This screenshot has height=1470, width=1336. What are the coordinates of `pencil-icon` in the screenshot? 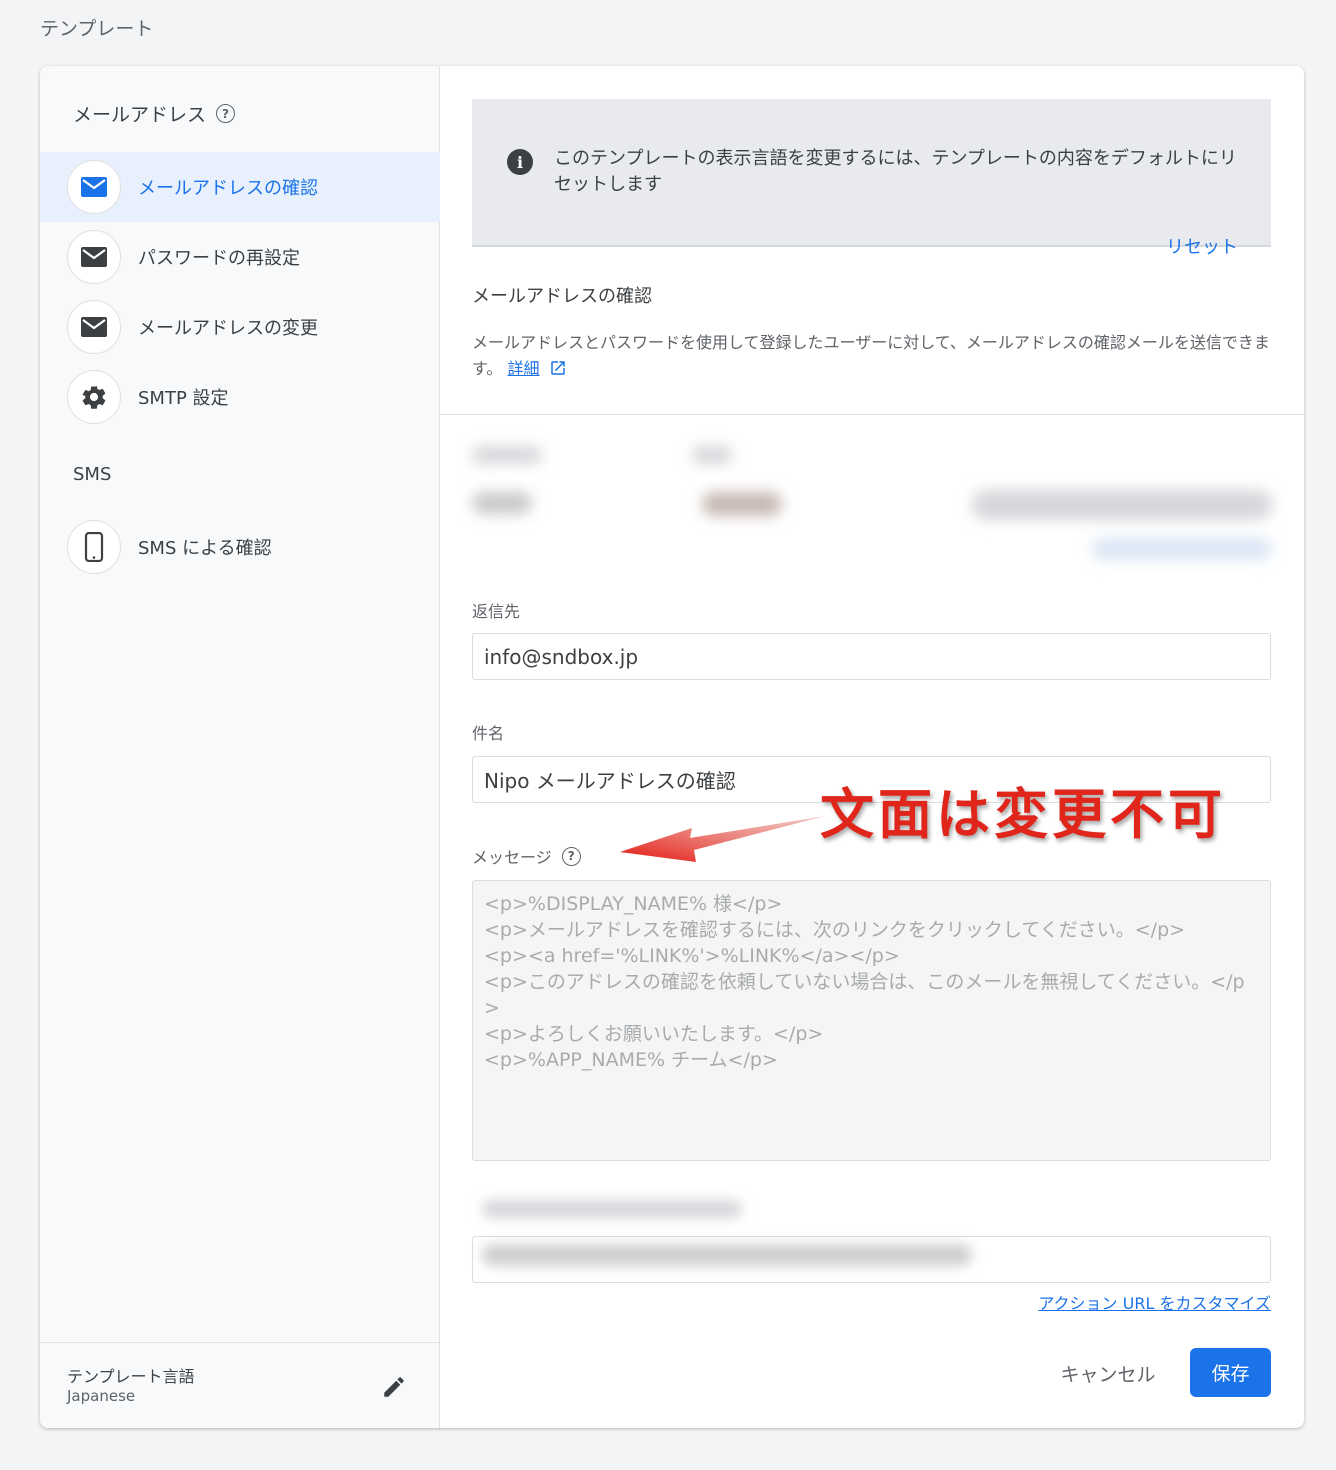 It's located at (394, 1387).